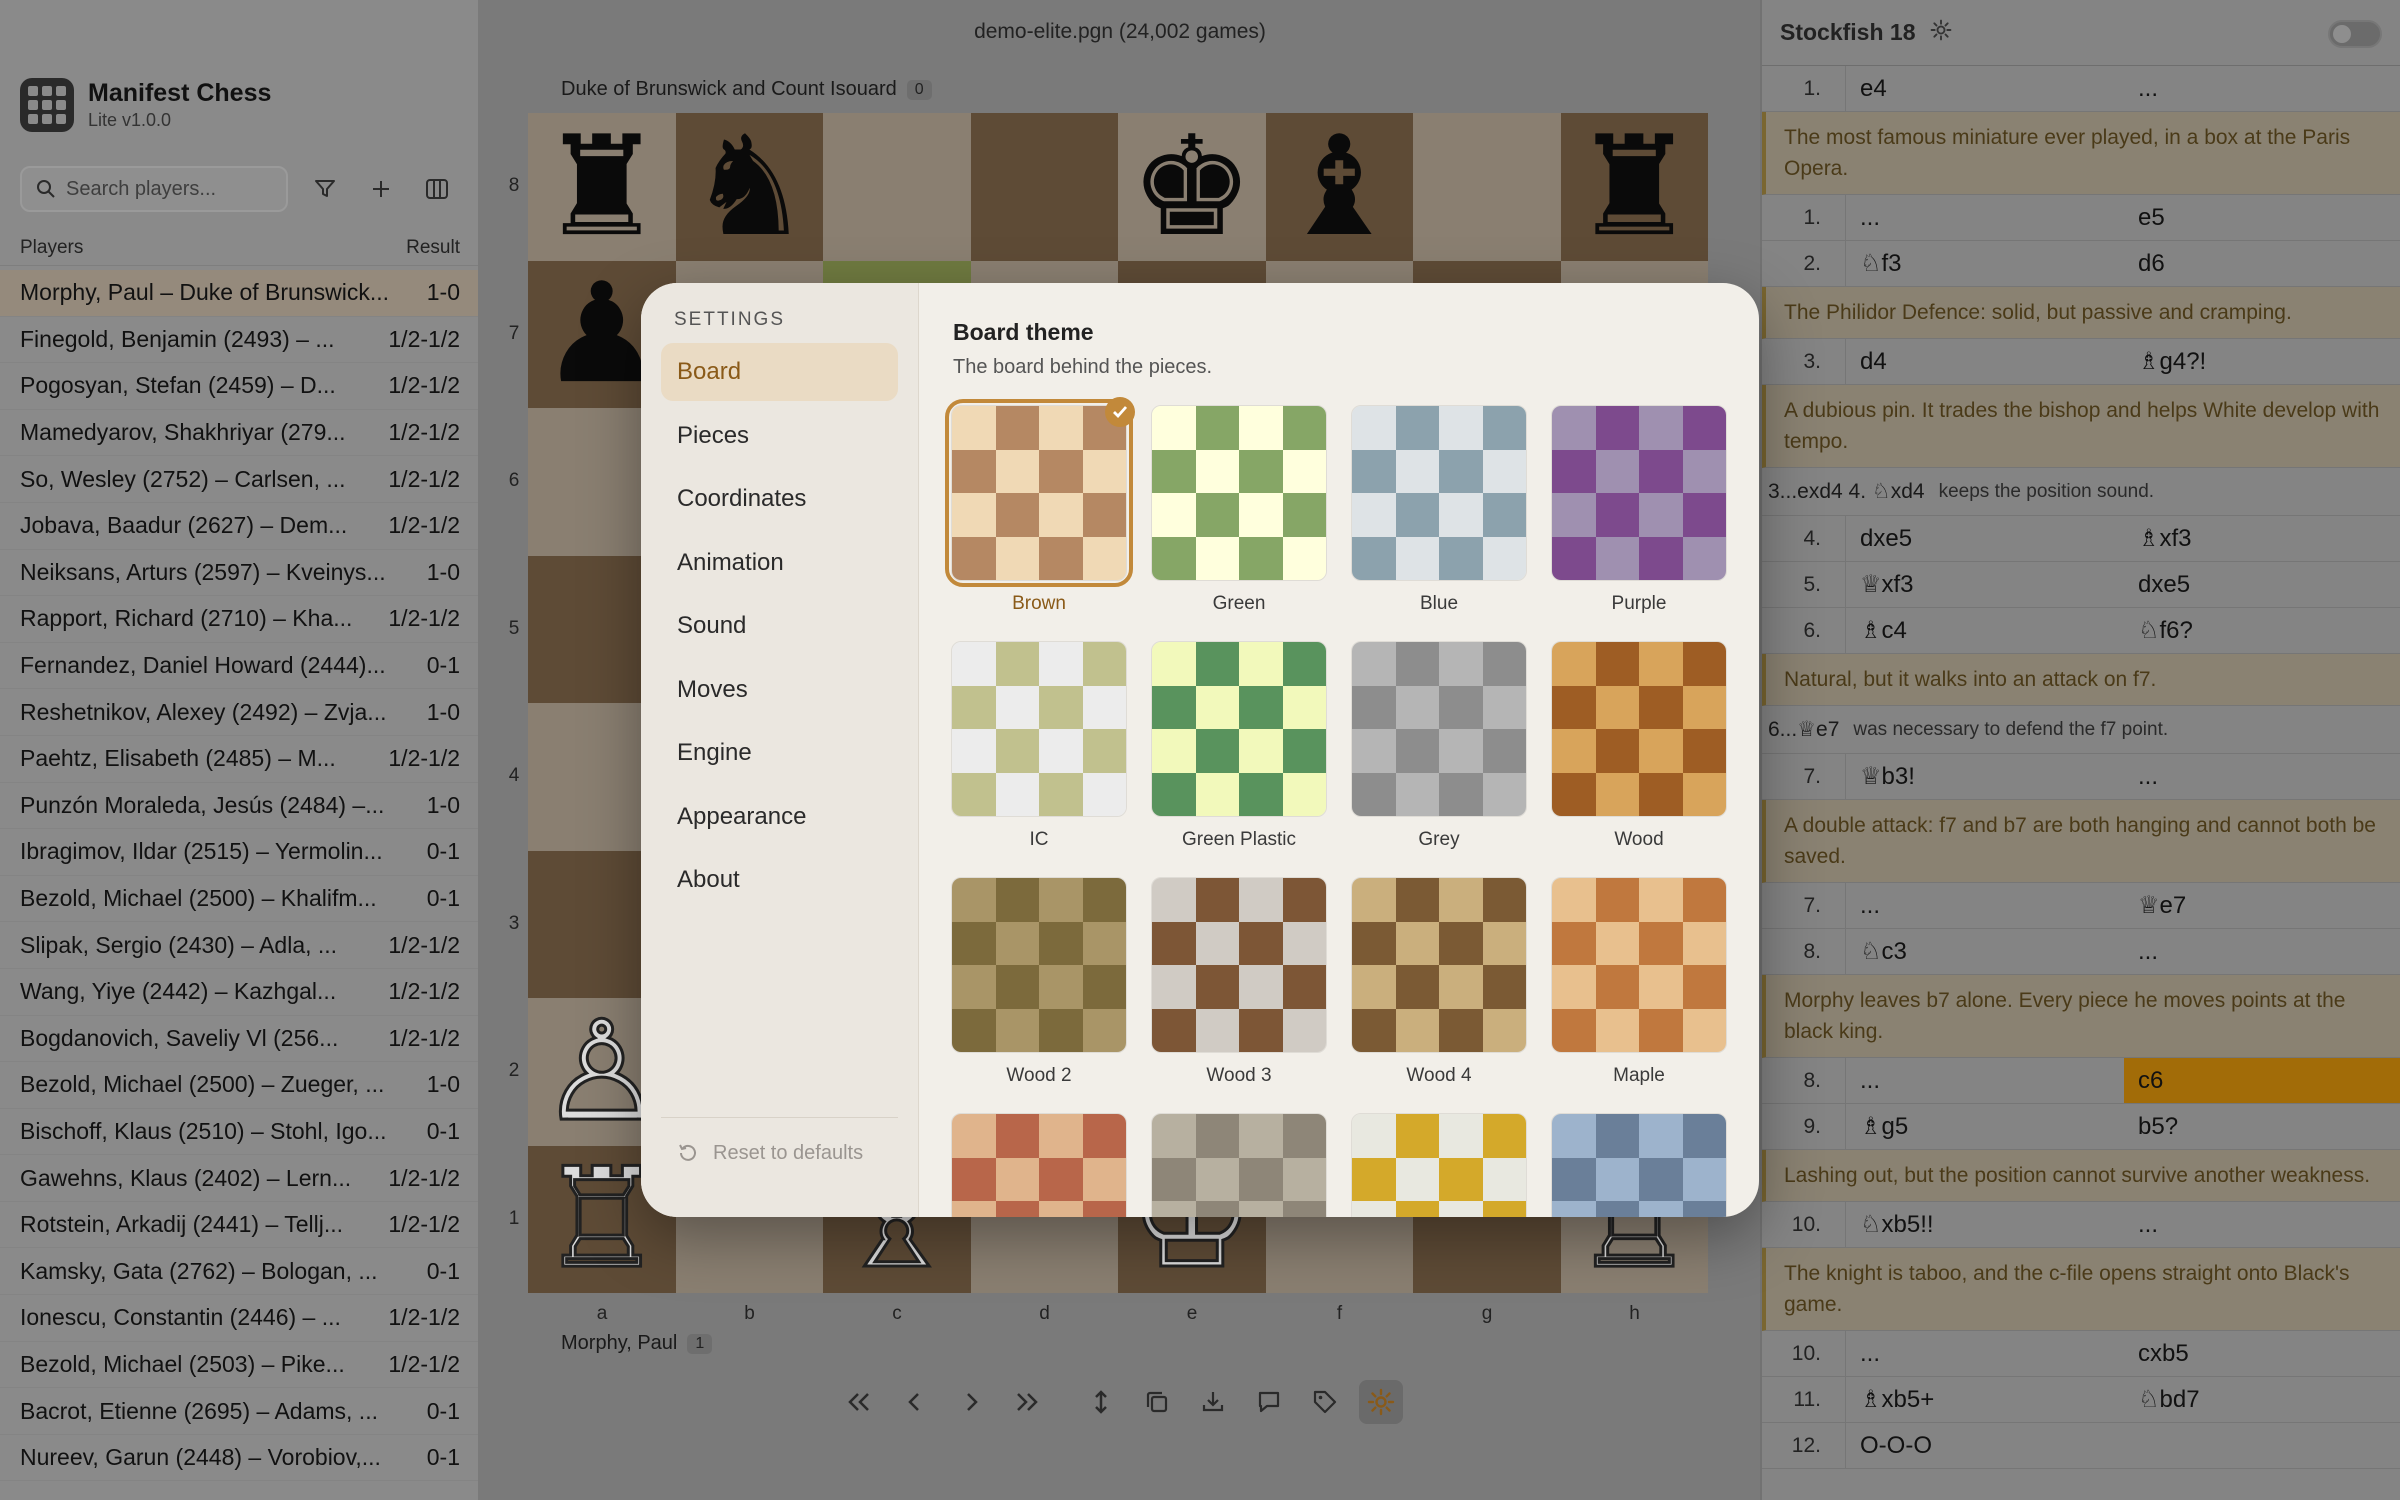 This screenshot has width=2400, height=1500. Describe the element at coordinates (1985, 1399) in the screenshot. I see `white-move: ♗xb5+` at that location.